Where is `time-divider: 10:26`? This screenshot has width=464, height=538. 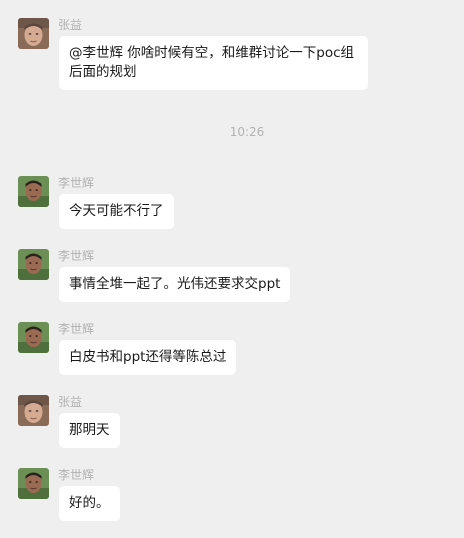 time-divider: 10:26 is located at coordinates (247, 132).